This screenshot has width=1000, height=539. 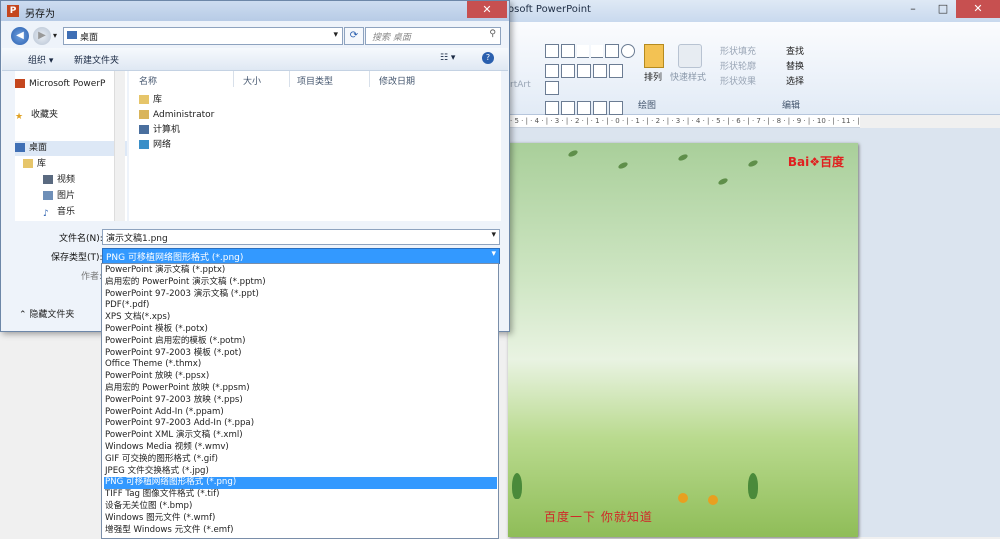 What do you see at coordinates (300, 330) in the screenshot?
I see `savetype-option: PowerPoint 模板 (*.potx)` at bounding box center [300, 330].